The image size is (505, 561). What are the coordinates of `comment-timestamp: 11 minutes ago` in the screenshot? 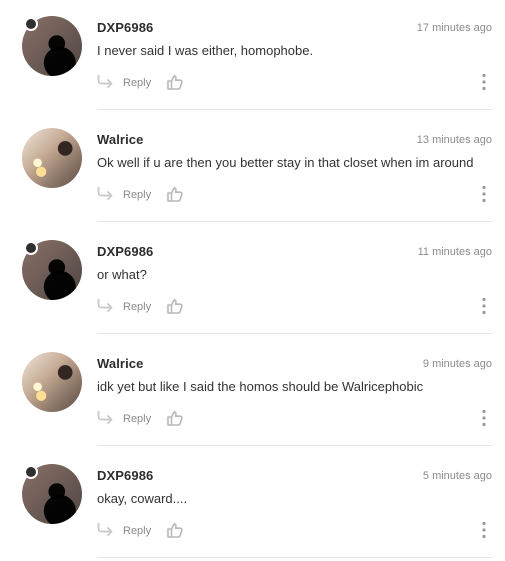 It's located at (454, 252).